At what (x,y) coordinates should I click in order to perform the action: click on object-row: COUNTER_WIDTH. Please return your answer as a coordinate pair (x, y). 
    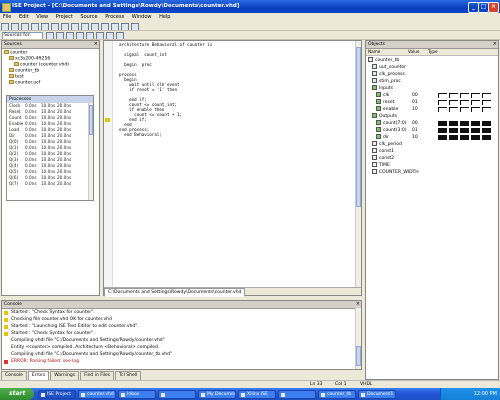
    Looking at the image, I should click on (433, 172).